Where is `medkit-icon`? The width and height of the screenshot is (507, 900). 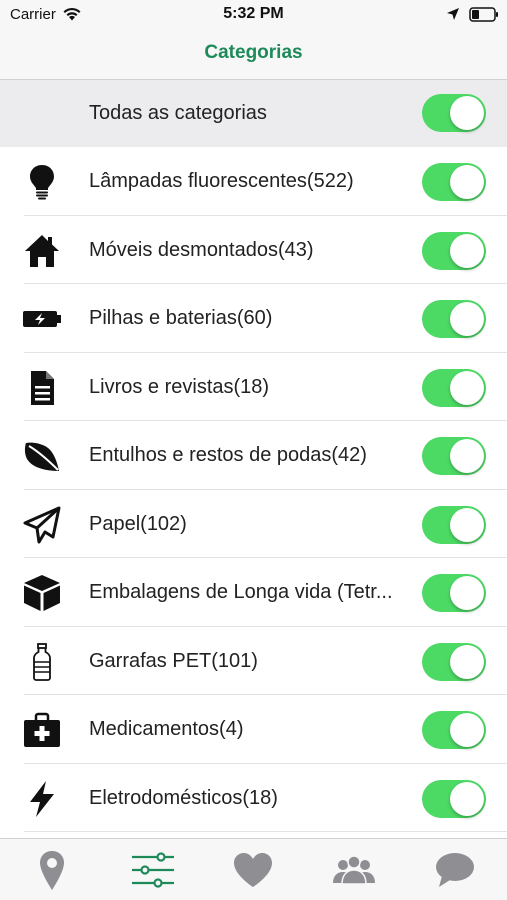 medkit-icon is located at coordinates (42, 729).